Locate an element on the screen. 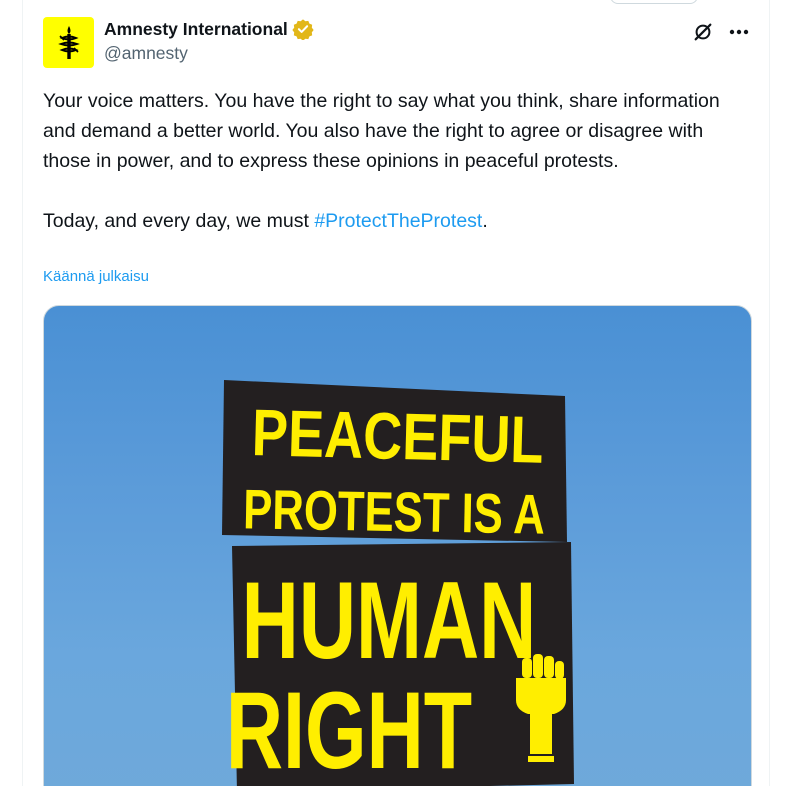  poster-line-4: RIGHT is located at coordinates (349, 727).